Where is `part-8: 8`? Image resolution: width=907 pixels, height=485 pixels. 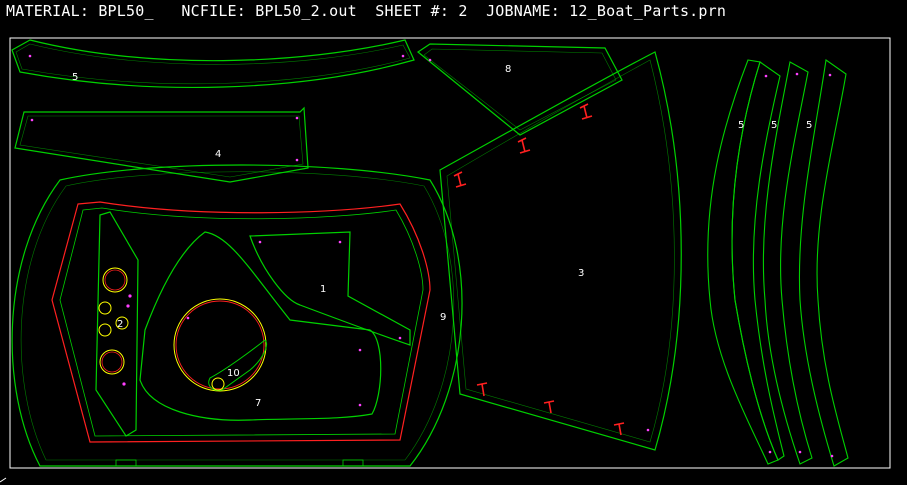
part-8: 8 is located at coordinates (519, 89).